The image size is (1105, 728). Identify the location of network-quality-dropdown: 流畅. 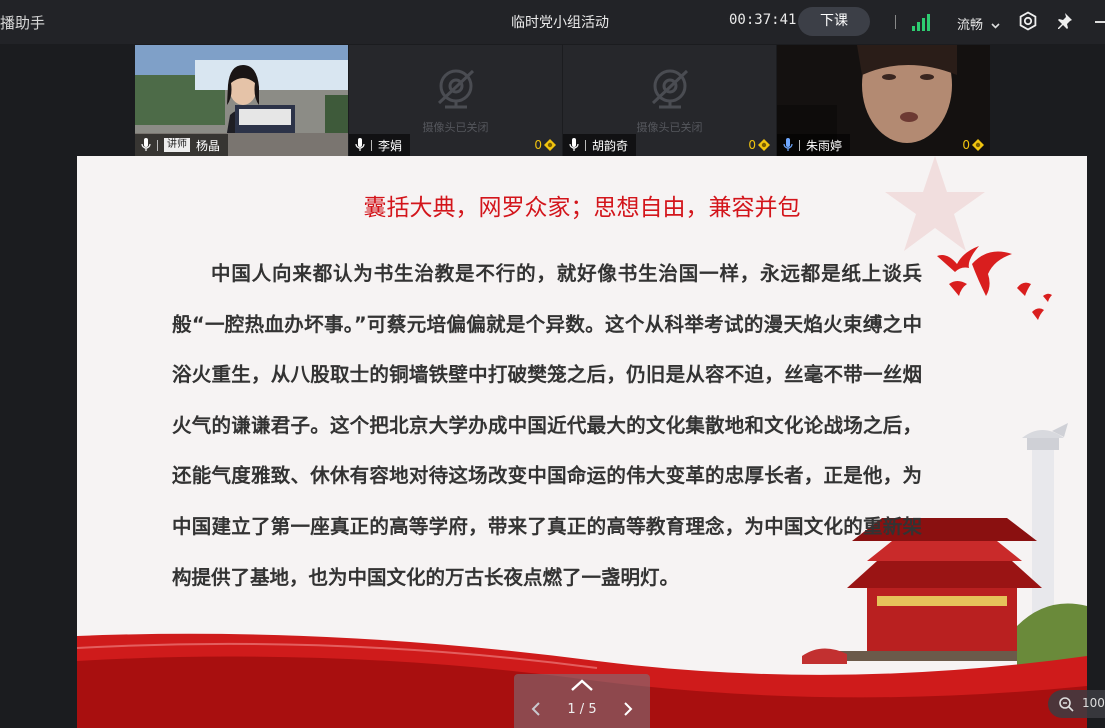
(978, 23).